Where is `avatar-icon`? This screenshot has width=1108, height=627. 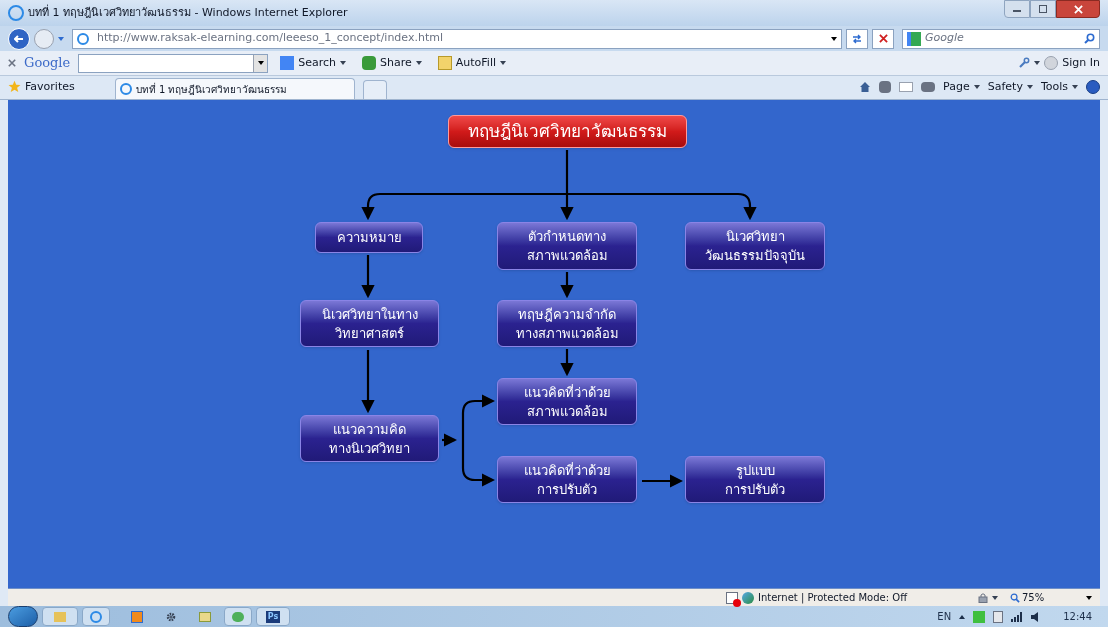
avatar-icon is located at coordinates (1051, 63).